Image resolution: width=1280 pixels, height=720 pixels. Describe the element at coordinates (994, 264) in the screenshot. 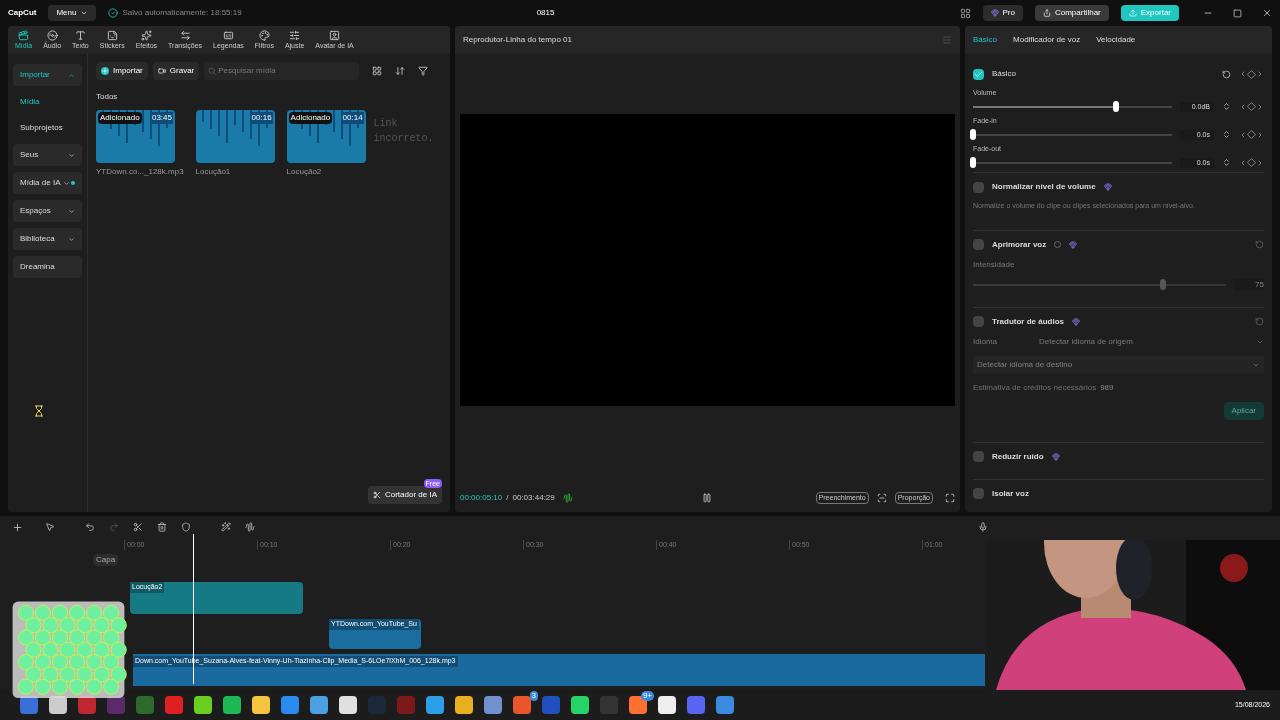

I see `intensity-label: Intensidade` at that location.